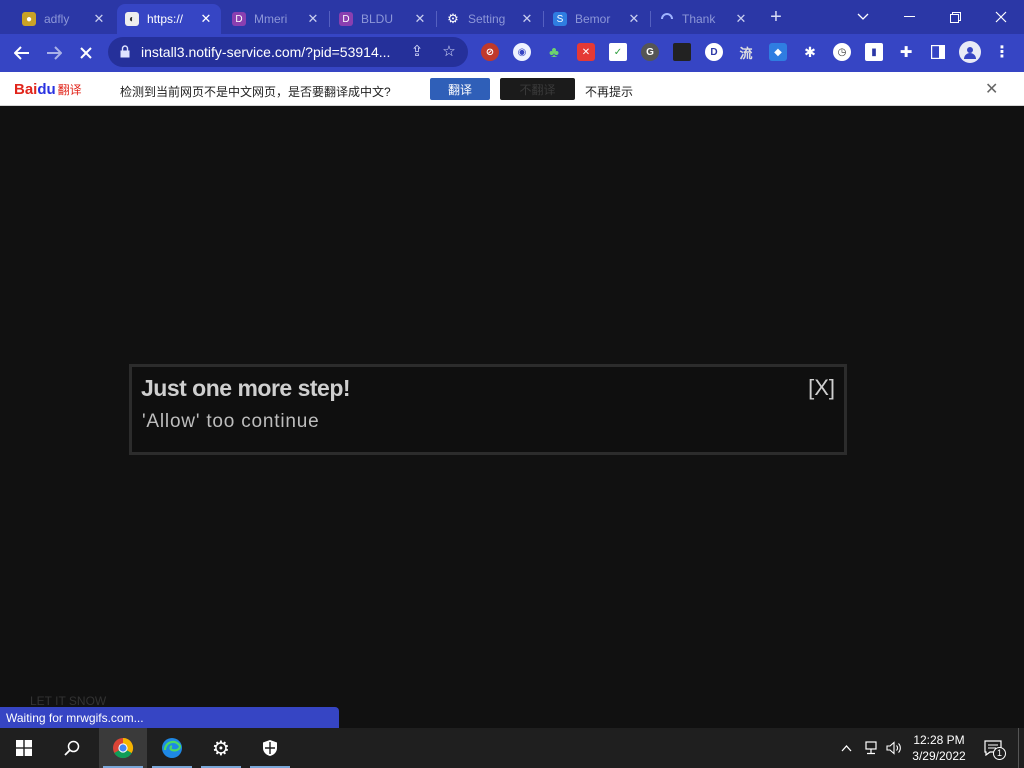  I want to click on close-window-icon, so click(1001, 17).